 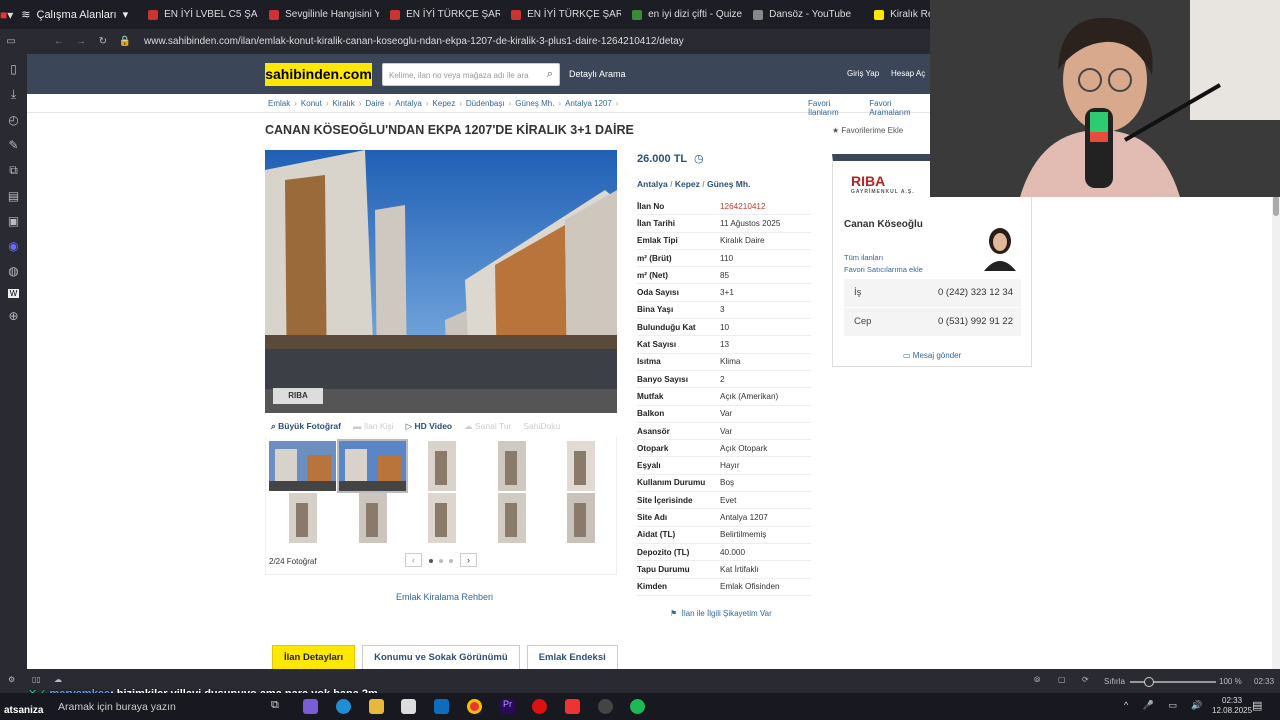 What do you see at coordinates (804, 15) in the screenshot?
I see `browser-tab: Dansöz - YouTube` at bounding box center [804, 15].